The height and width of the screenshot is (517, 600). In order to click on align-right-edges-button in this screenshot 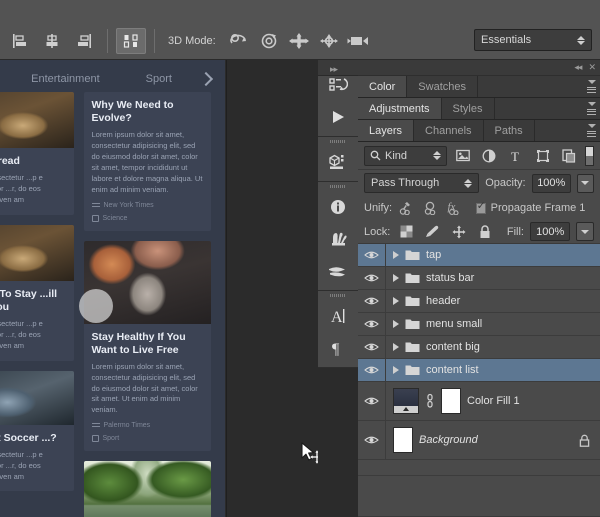, I will do `click(84, 41)`.